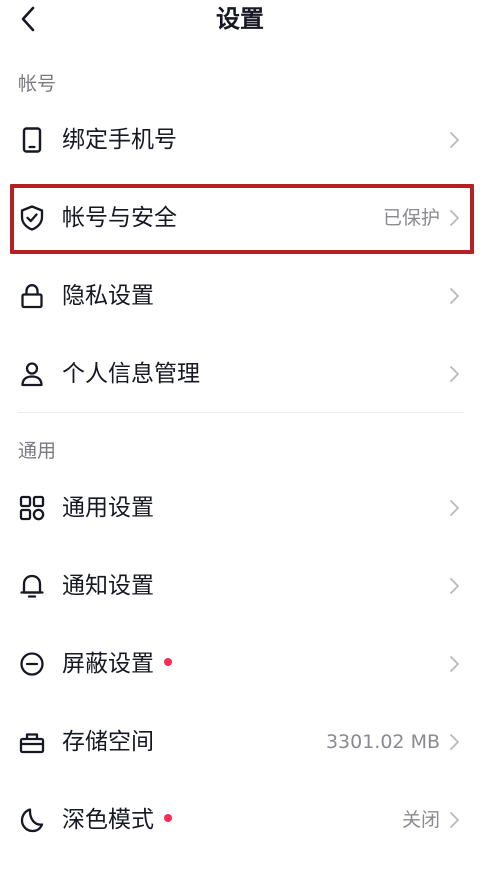  I want to click on settings-item-bind-phone: 绑定手机号, so click(240, 140).